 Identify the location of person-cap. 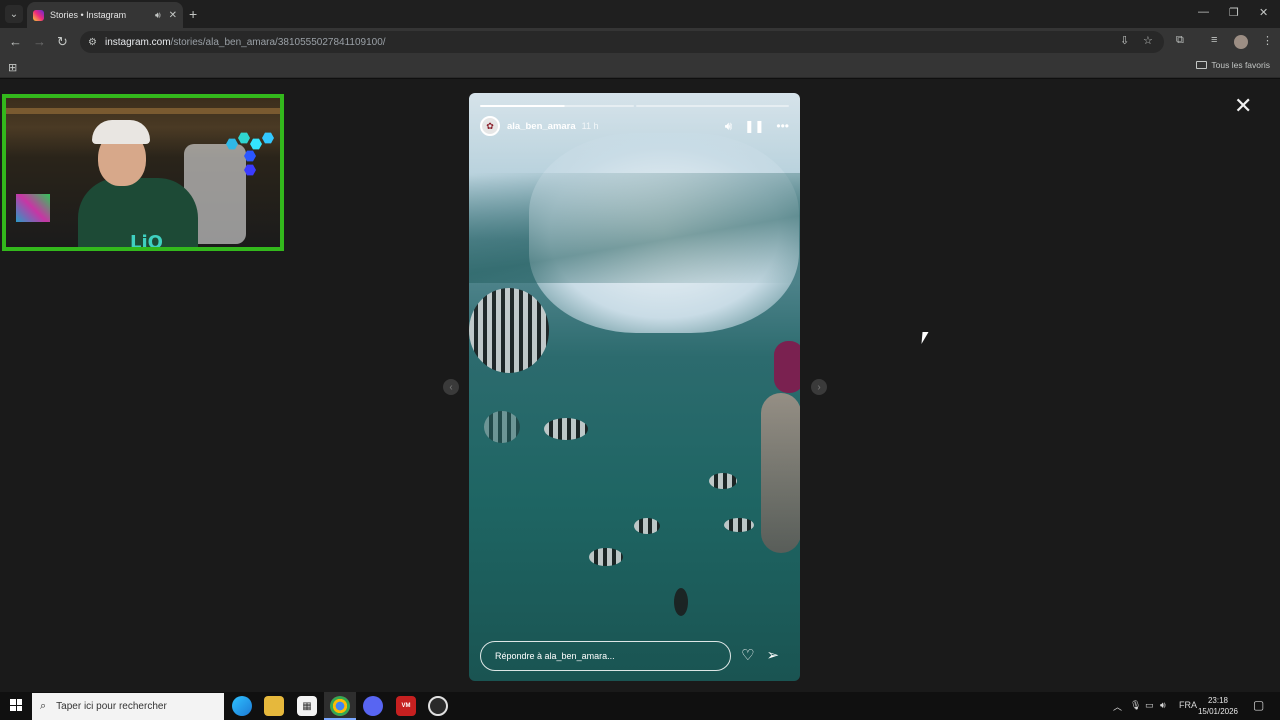
(121, 132).